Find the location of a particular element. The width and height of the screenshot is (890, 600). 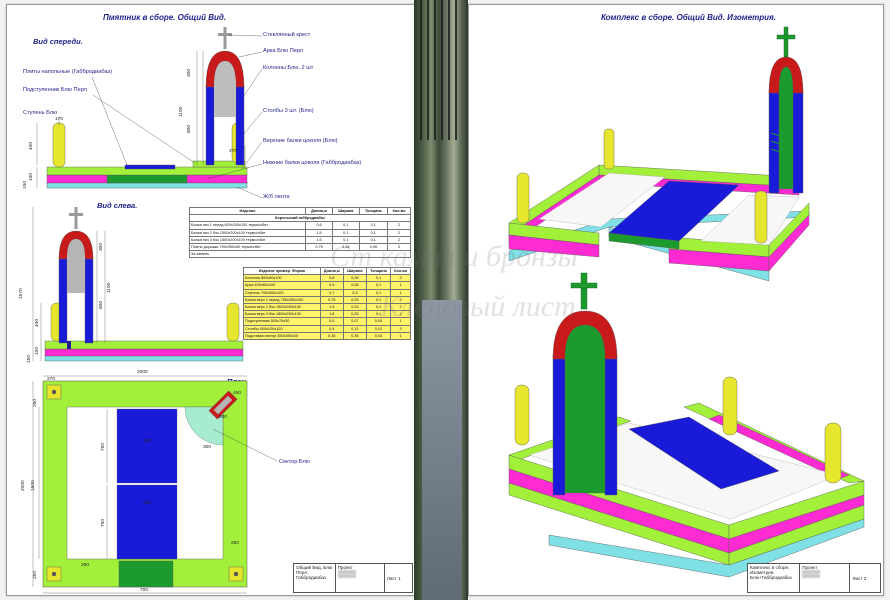

dim-plan-250c: 250 is located at coordinates (85, 565).